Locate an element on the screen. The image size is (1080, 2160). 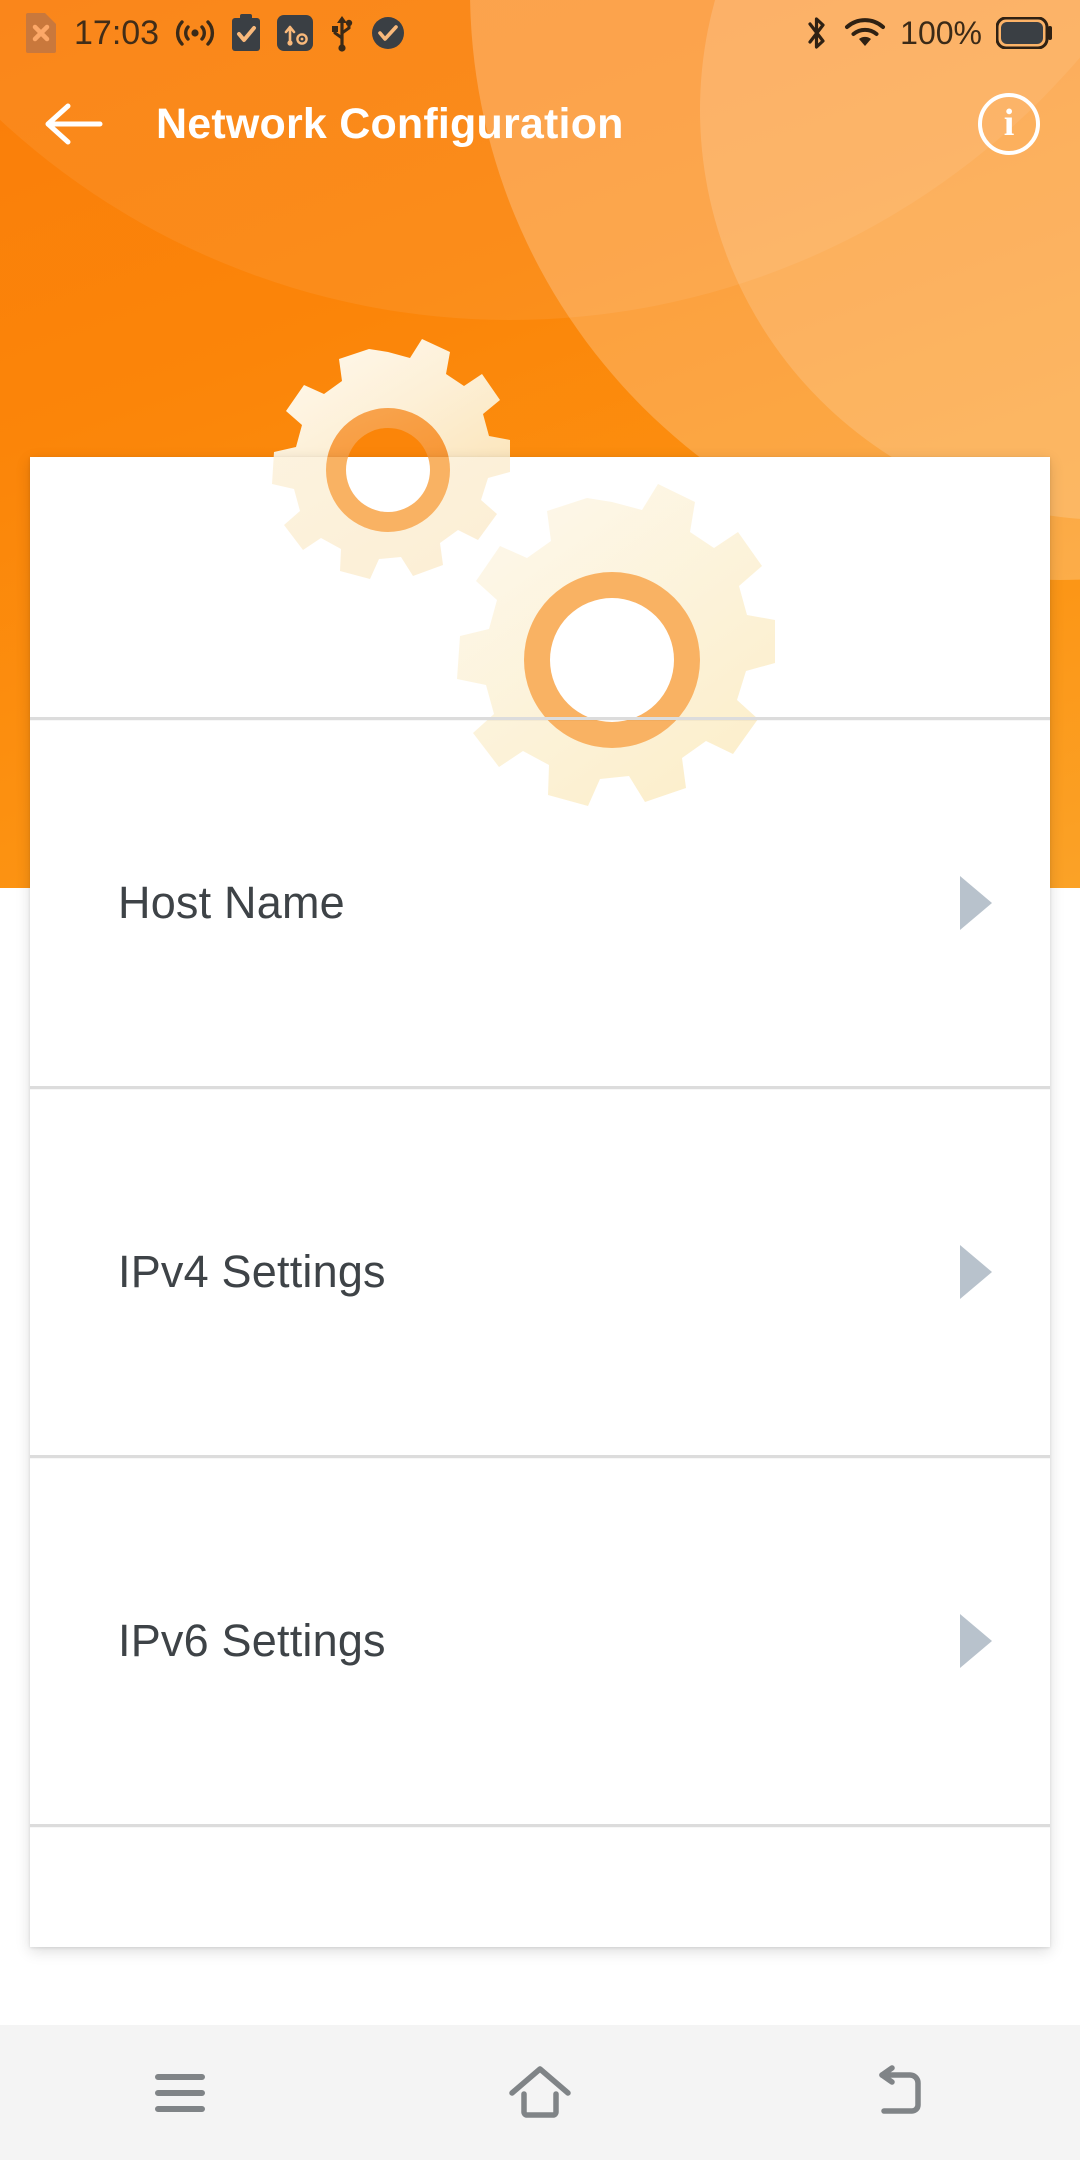
card-header-spacer is located at coordinates (540, 587).